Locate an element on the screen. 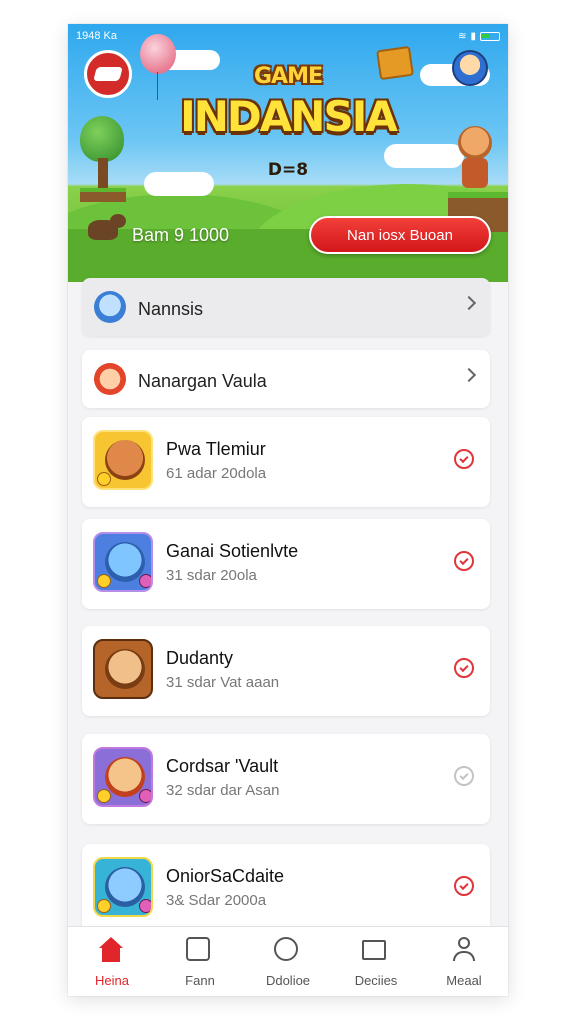  game-subtitle: 61 adar 20dola is located at coordinates (216, 473).